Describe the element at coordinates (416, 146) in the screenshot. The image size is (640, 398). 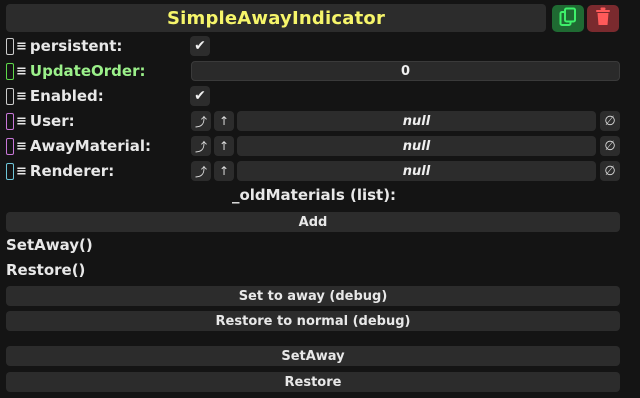
I see `away-material-reference-field: null` at that location.